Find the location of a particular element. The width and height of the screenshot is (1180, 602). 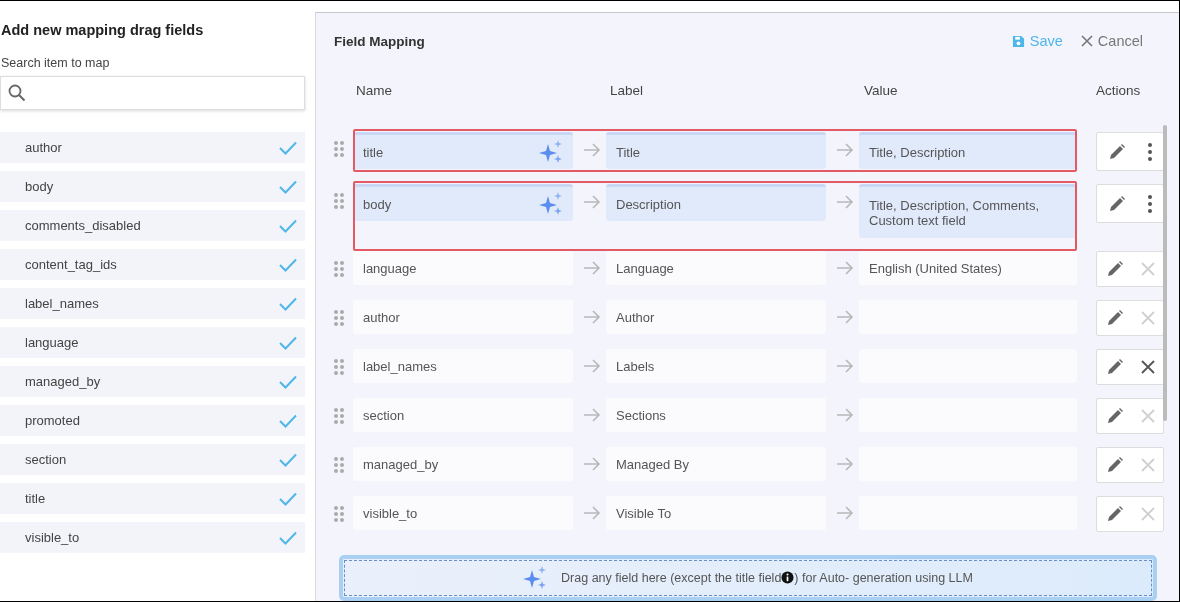

label-field: Labels is located at coordinates (716, 366).